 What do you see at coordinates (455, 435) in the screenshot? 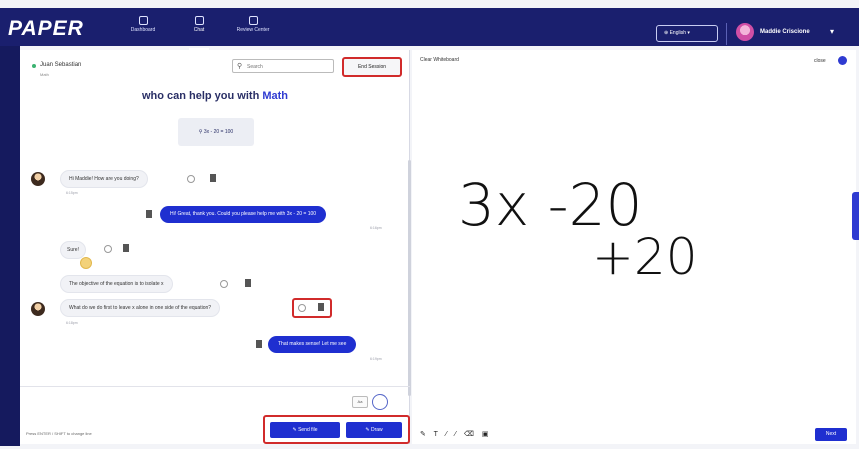
I see `whiteboard-toolbar: ✎ T ⁄ ⁄ ⌫ ▣` at bounding box center [455, 435].